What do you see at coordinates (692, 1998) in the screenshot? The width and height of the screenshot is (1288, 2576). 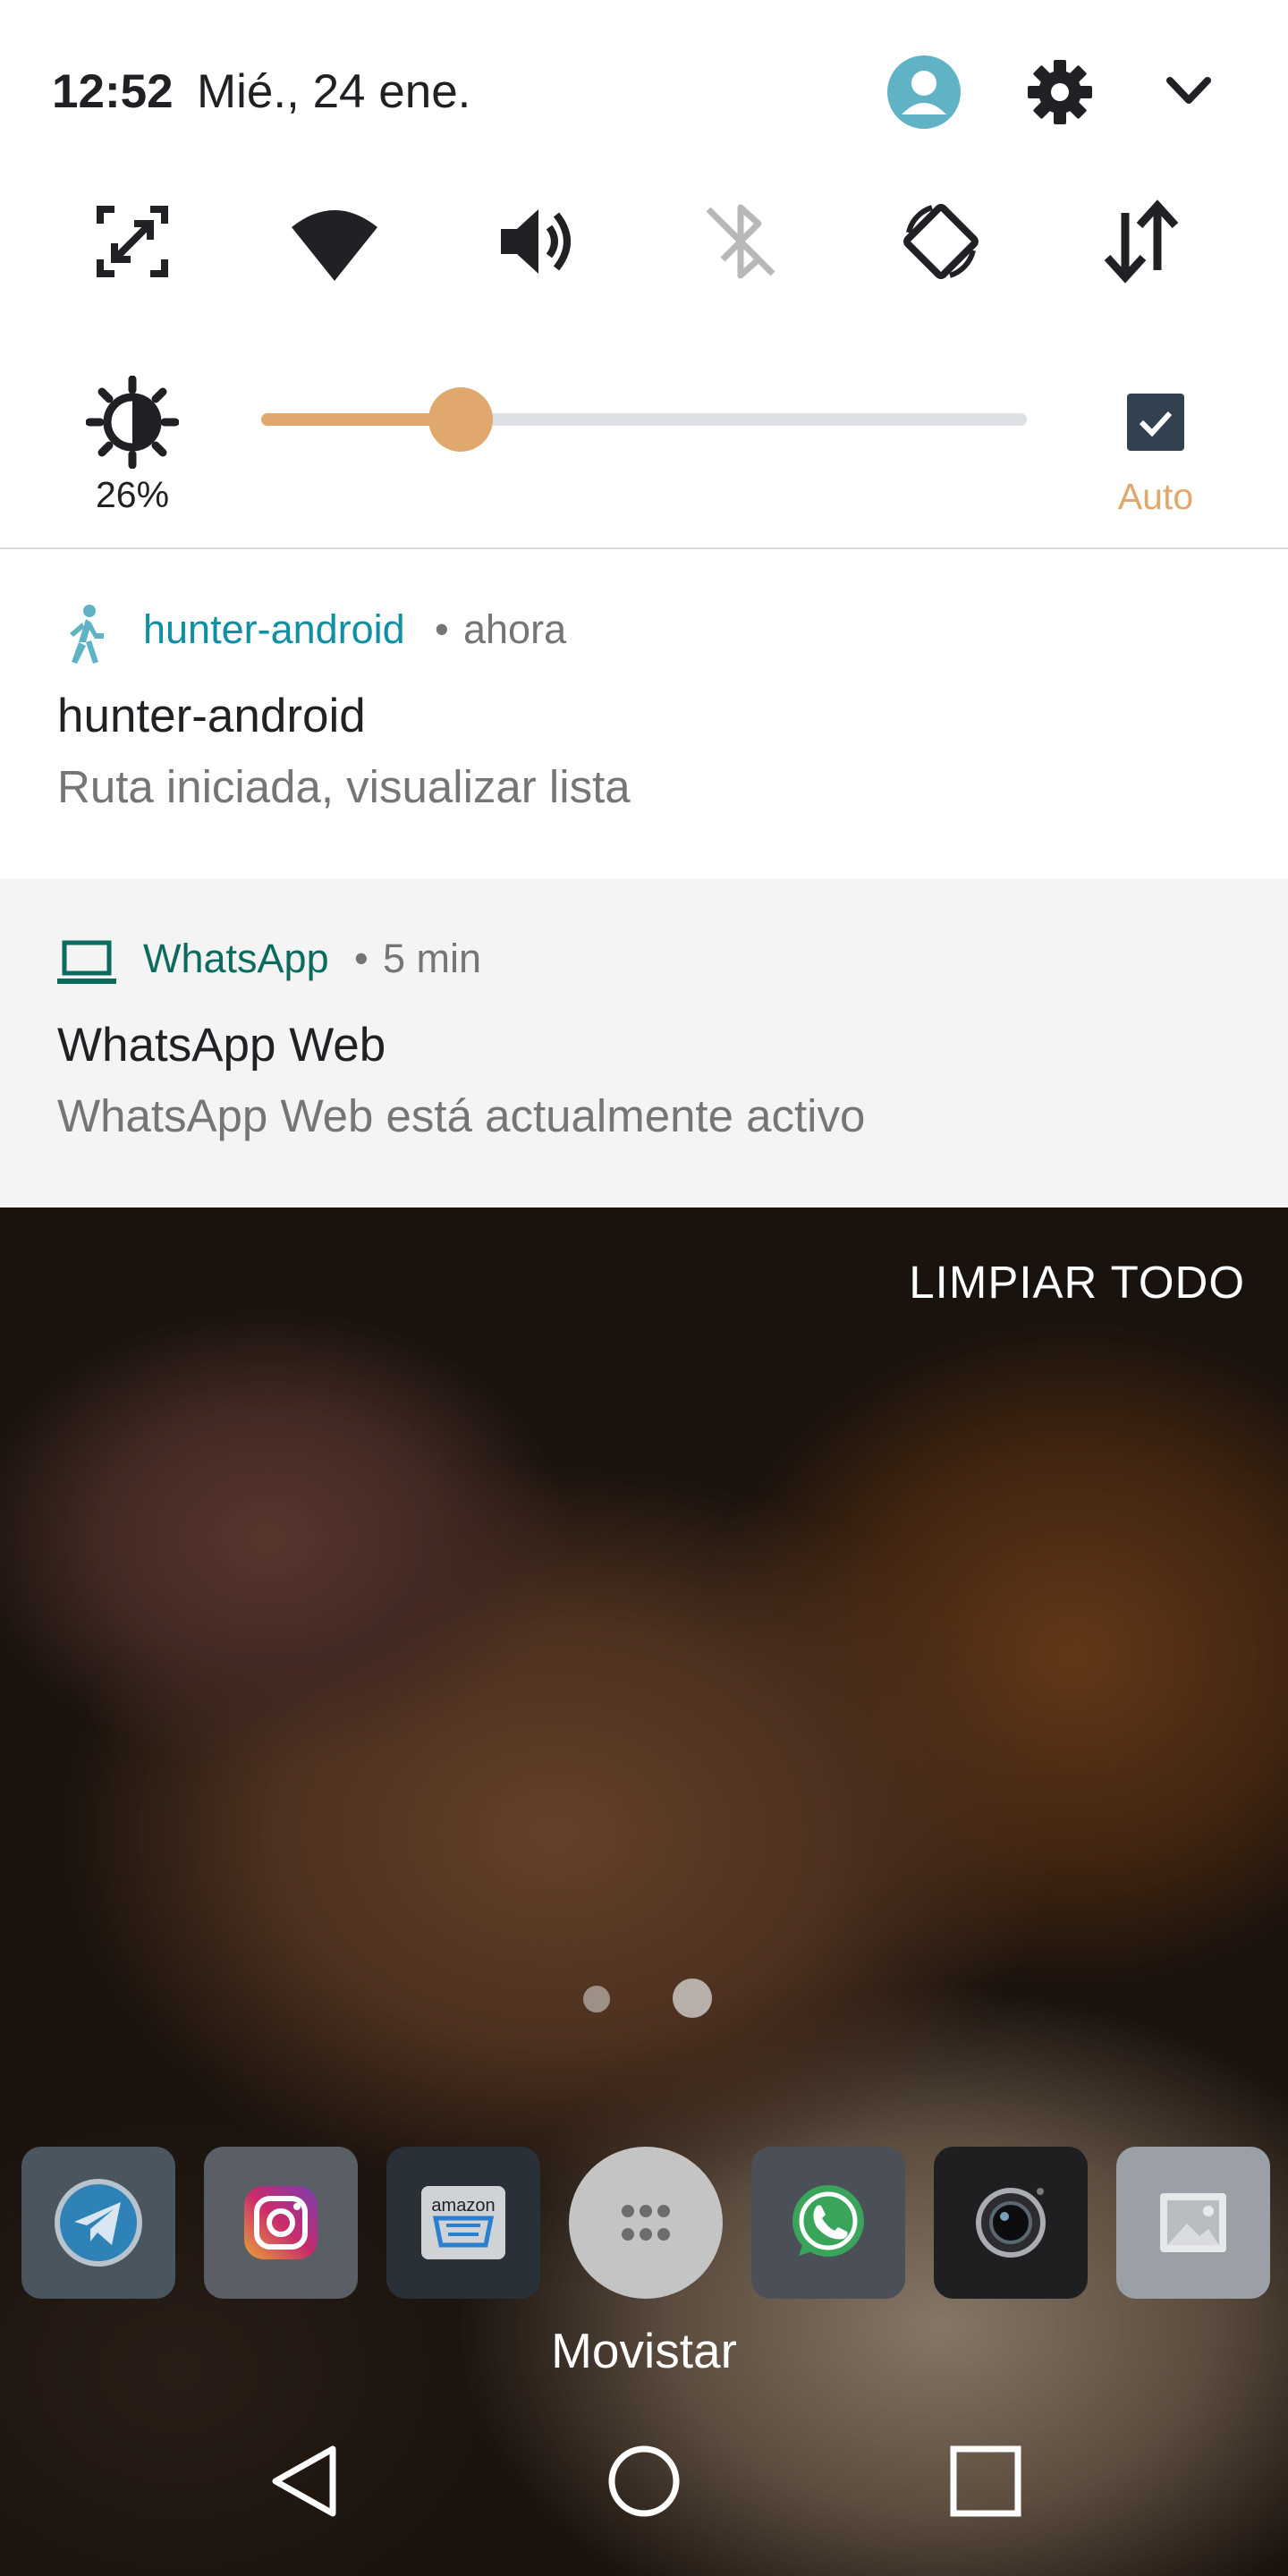 I see `page-indicator-dot-active` at bounding box center [692, 1998].